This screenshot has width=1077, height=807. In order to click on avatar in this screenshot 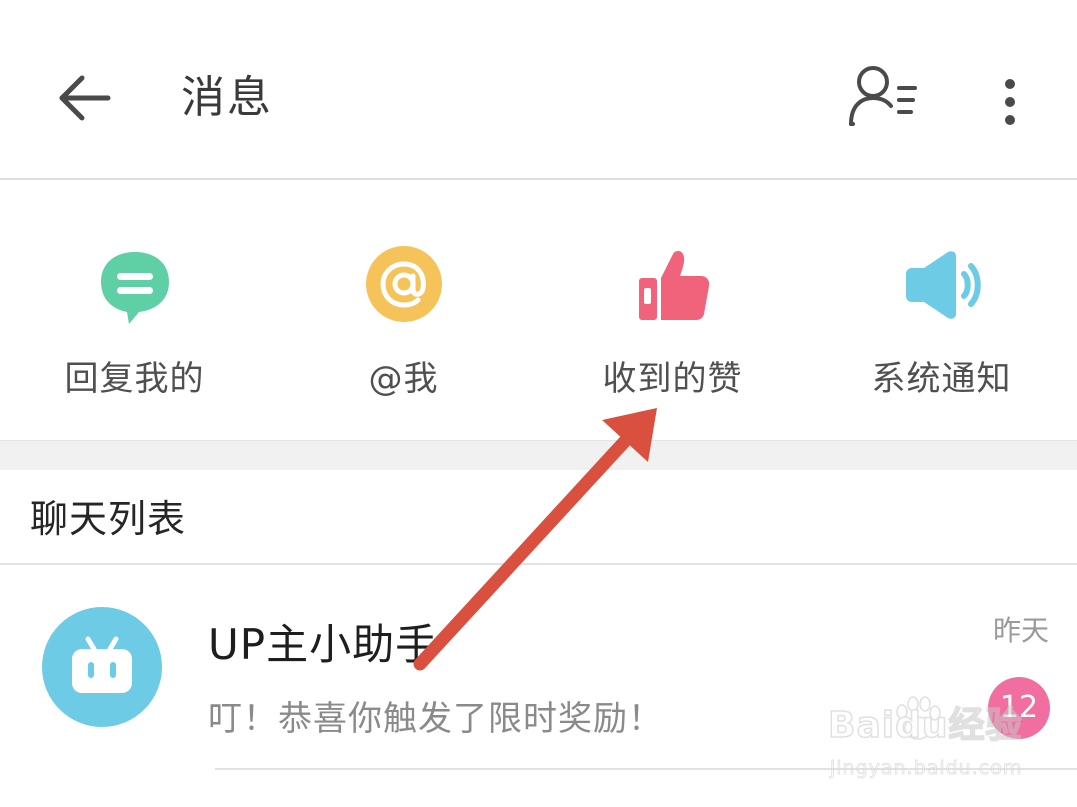, I will do `click(102, 667)`.